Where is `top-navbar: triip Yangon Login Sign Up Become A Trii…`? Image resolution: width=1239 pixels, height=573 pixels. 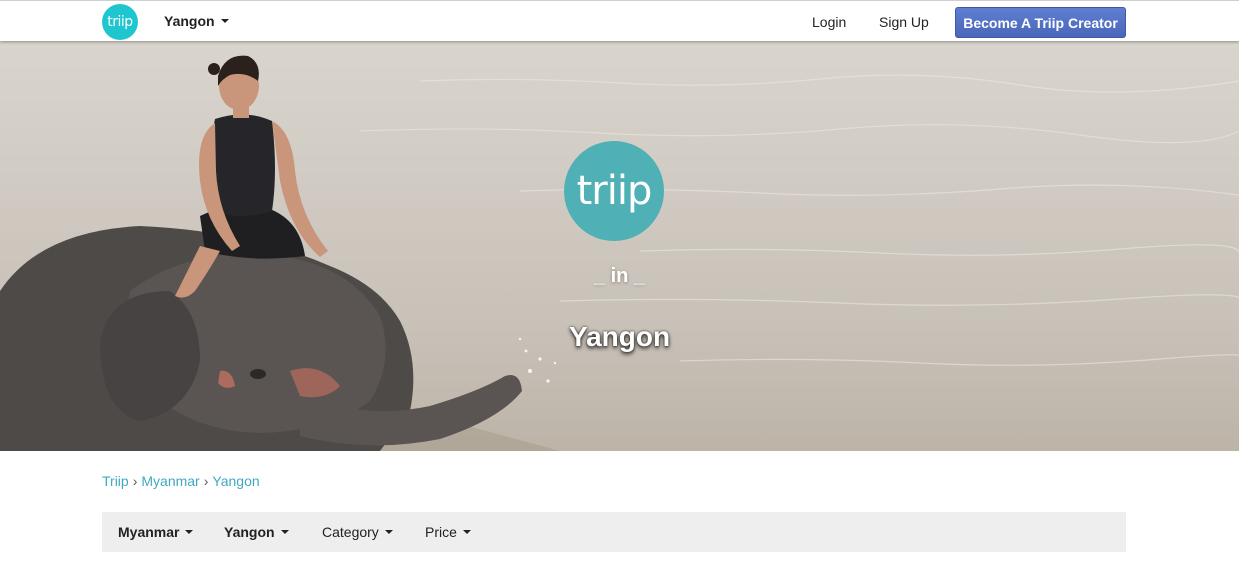 top-navbar: triip Yangon Login Sign Up Become A Trii… is located at coordinates (619, 20).